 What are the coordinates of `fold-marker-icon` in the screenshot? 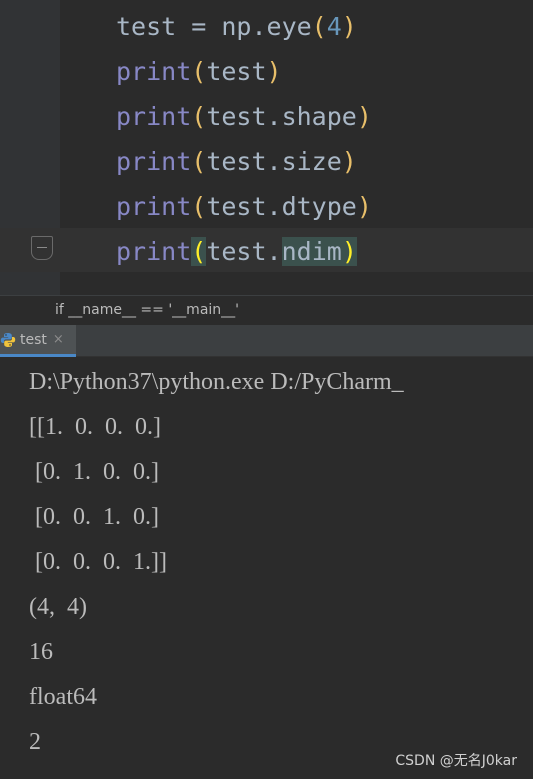 It's located at (42, 248).